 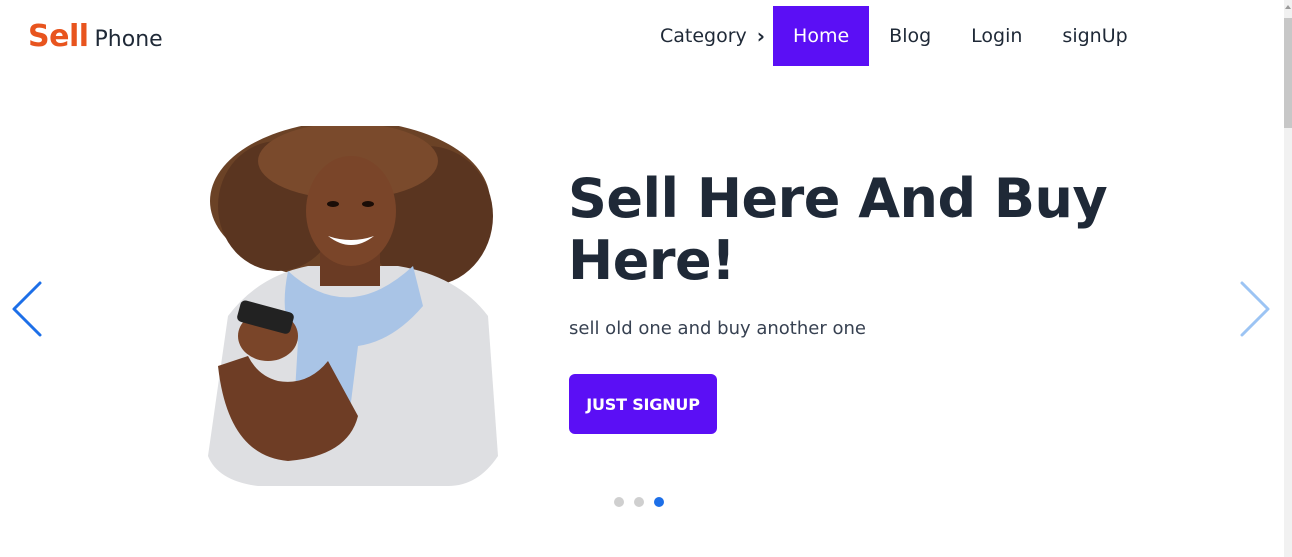 What do you see at coordinates (717, 328) in the screenshot?
I see `hero-subtitle: sell old one and buy another one` at bounding box center [717, 328].